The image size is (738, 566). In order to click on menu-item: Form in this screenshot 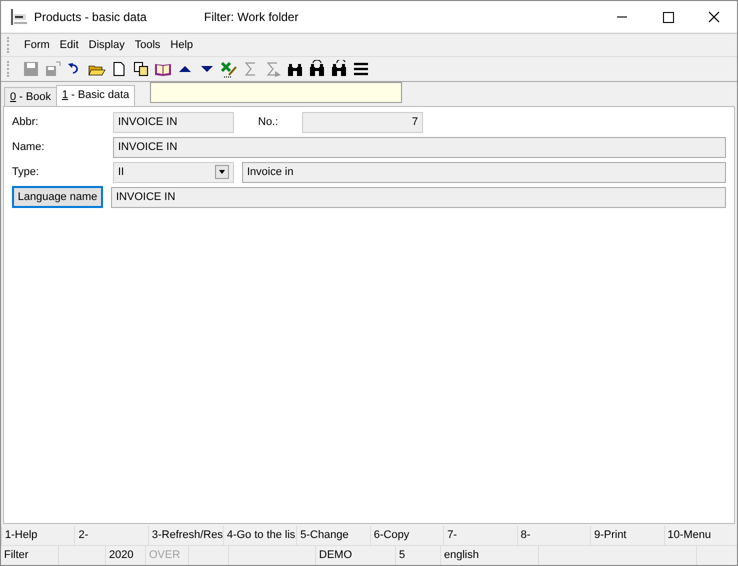, I will do `click(37, 45)`.